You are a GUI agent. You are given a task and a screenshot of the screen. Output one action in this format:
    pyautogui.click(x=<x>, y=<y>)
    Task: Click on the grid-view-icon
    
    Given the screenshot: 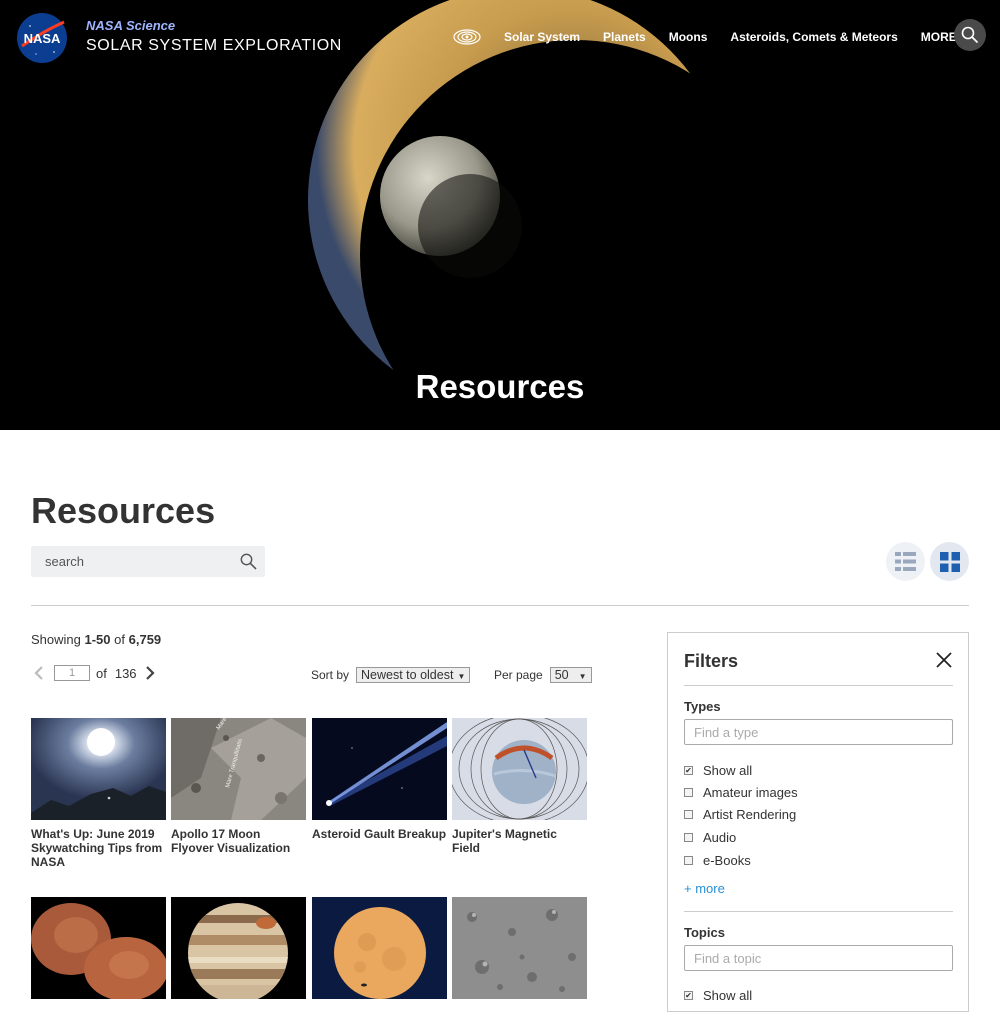 What is the action you would take?
    pyautogui.click(x=949, y=561)
    